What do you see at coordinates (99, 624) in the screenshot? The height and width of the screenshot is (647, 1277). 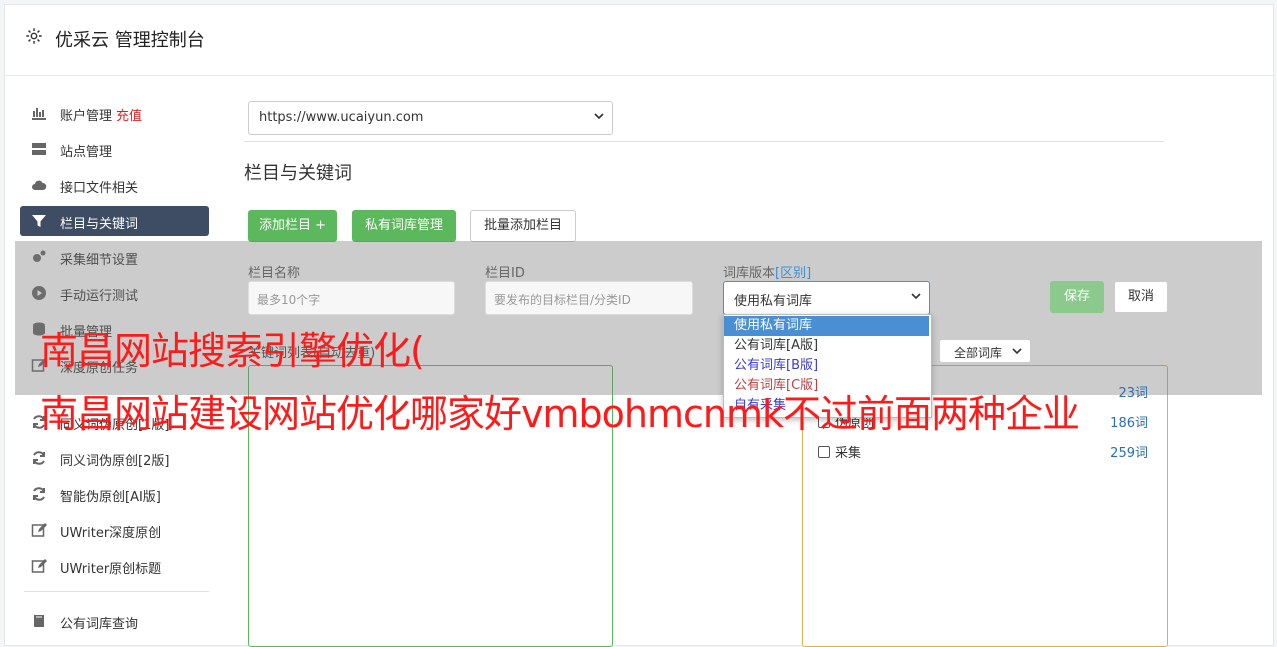 I see `sidebar-item-label: 公有词库查询` at bounding box center [99, 624].